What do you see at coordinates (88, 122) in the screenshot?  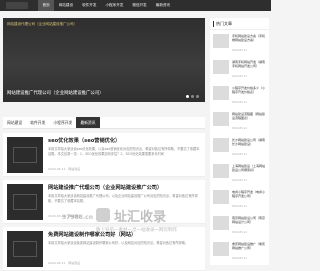 I see `tab-news: 最新资讯` at bounding box center [88, 122].